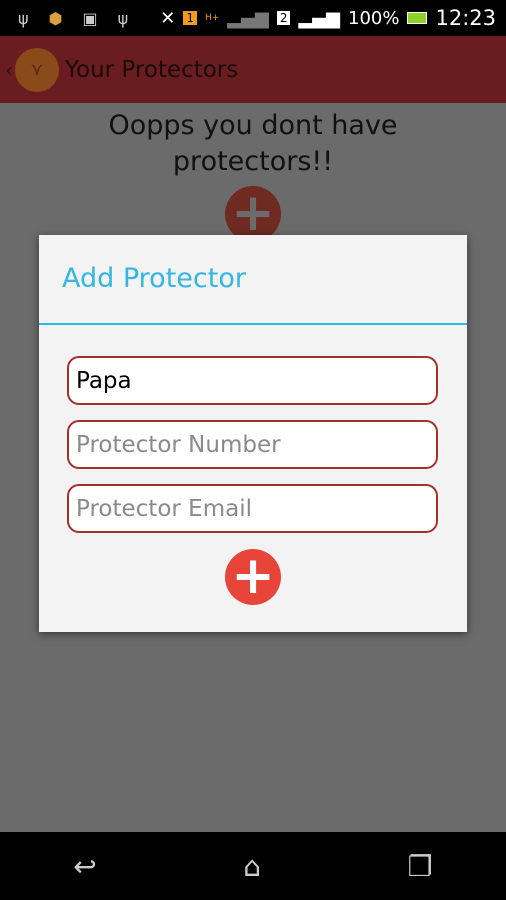  What do you see at coordinates (253, 69) in the screenshot?
I see `app-bar: ‹ ⋎ Your Protectors` at bounding box center [253, 69].